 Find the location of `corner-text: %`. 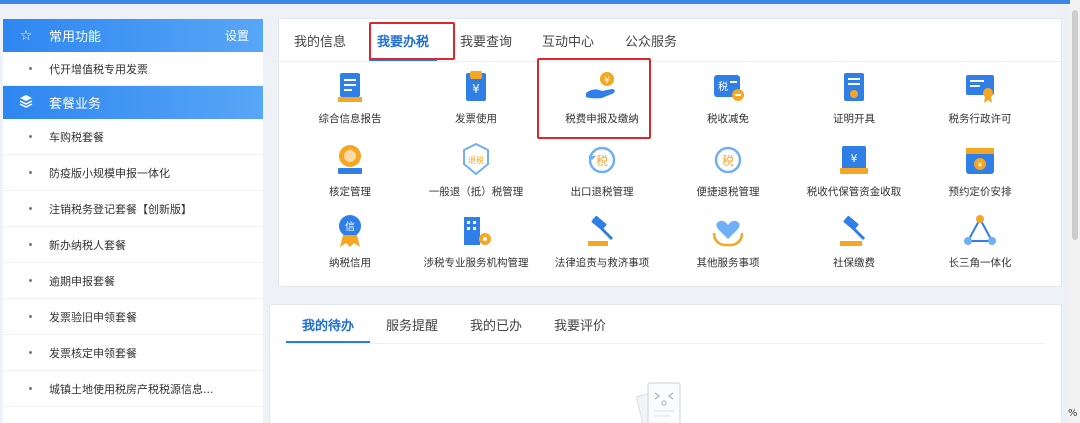

corner-text: % is located at coordinates (1073, 413).